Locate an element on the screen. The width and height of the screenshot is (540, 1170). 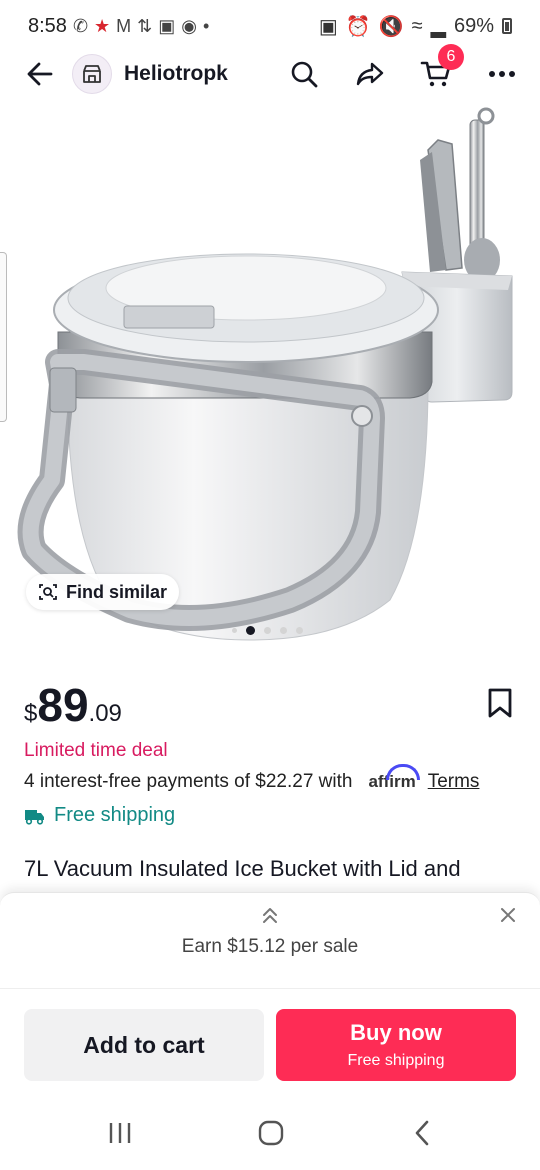
image-pagination is located at coordinates (267, 630).